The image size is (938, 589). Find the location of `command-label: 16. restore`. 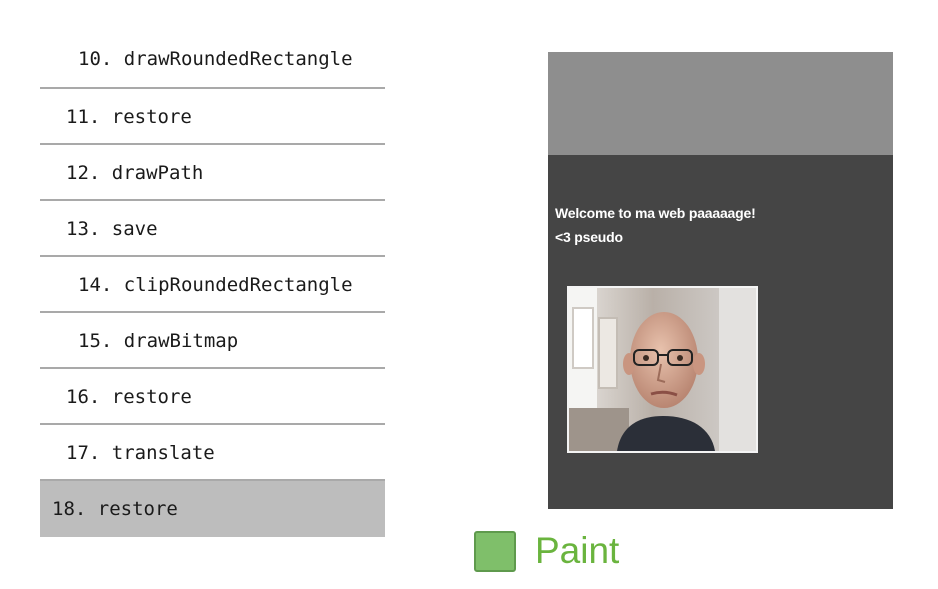

command-label: 16. restore is located at coordinates (129, 397).